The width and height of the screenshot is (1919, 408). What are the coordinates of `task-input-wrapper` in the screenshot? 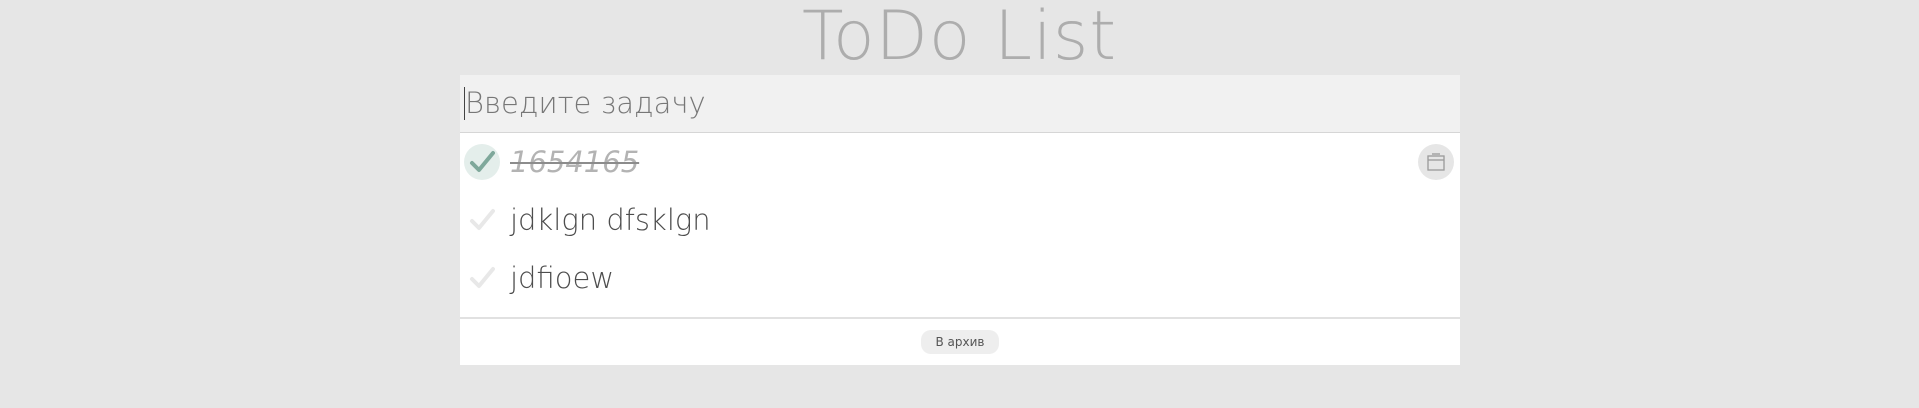 It's located at (960, 104).